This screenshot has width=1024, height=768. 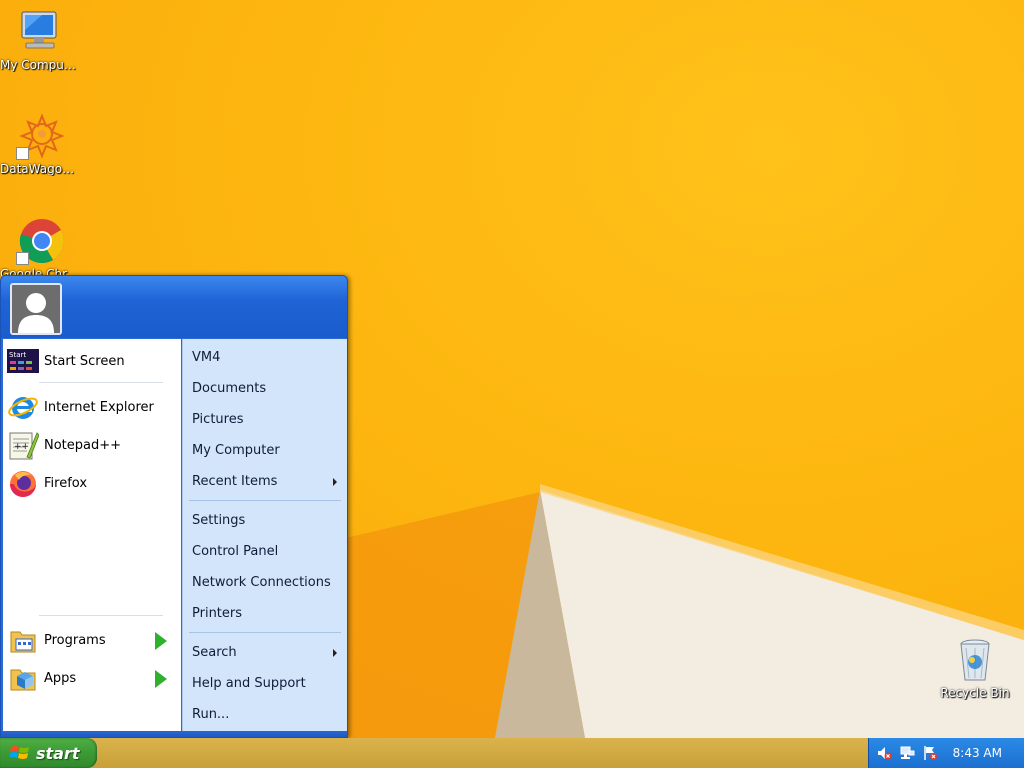 I want to click on firefox-icon, so click(x=23, y=483).